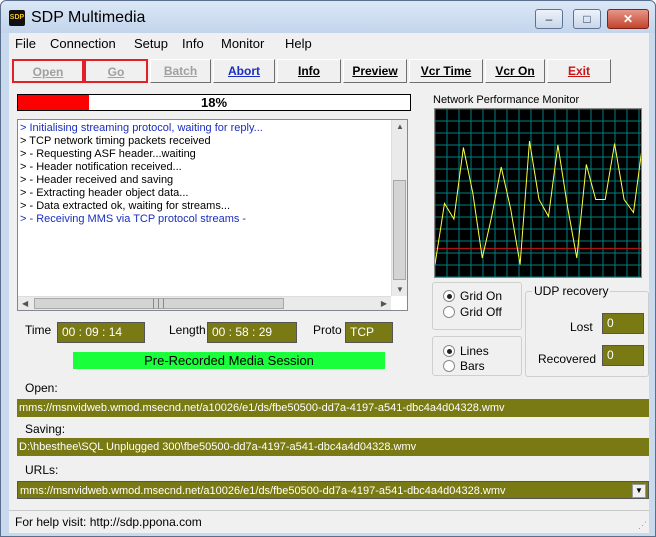 This screenshot has height=537, width=656. What do you see at coordinates (101, 332) in the screenshot?
I see `time-value: 00 : 09 : 14` at bounding box center [101, 332].